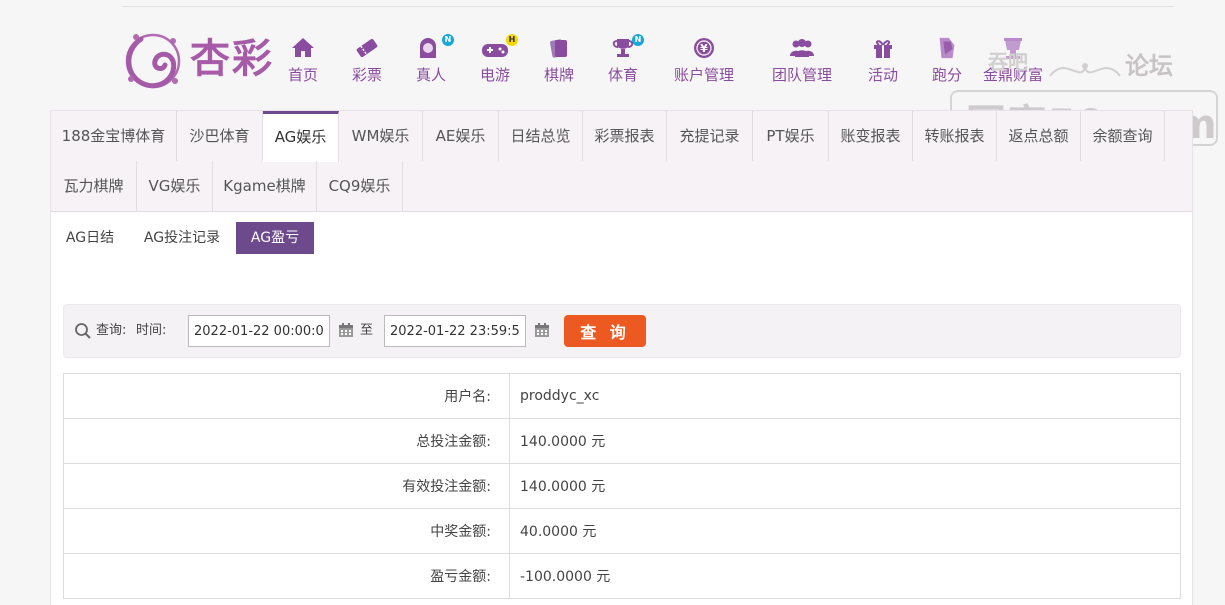  Describe the element at coordinates (303, 47) in the screenshot. I see `home-icon` at that location.